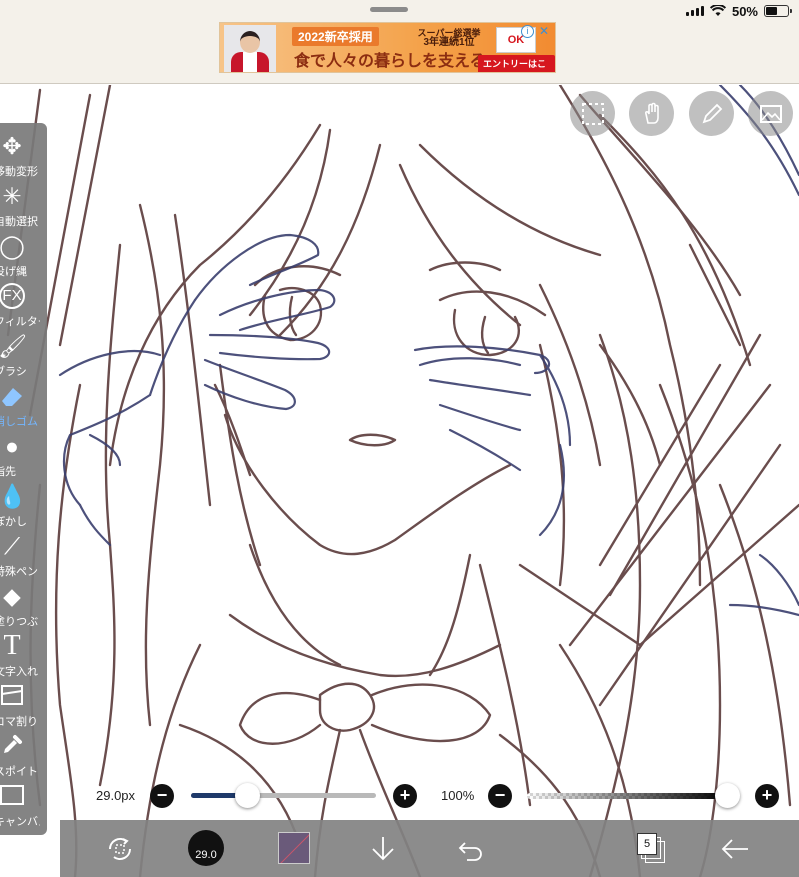 The width and height of the screenshot is (799, 877). Describe the element at coordinates (389, 9) in the screenshot. I see `multitasking-grabber` at that location.